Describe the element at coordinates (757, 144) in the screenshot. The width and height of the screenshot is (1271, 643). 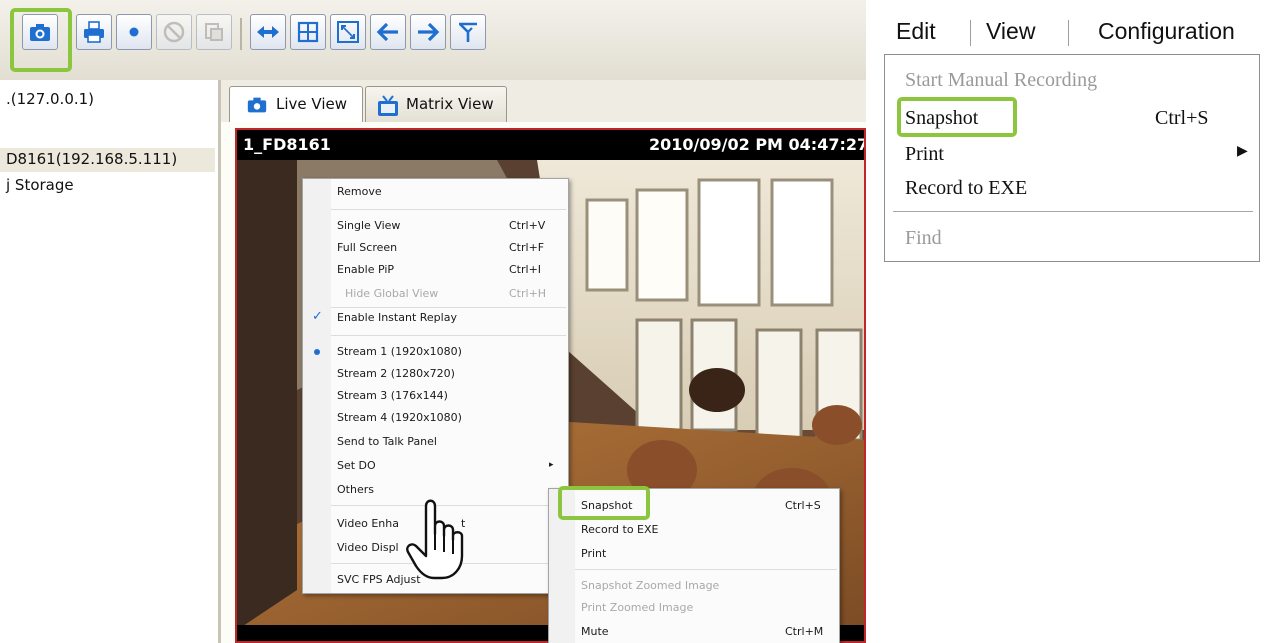
I see `video-timestamp: 2010/09/02 PM 04:47:27` at that location.